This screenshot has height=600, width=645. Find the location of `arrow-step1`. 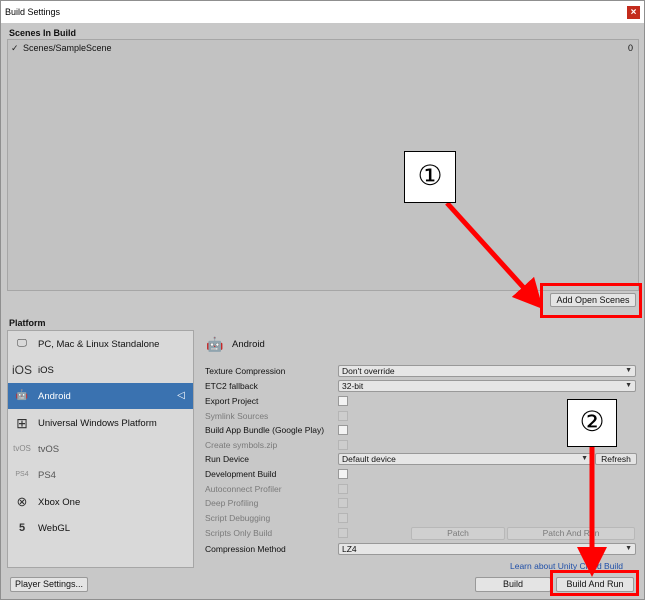

arrow-step1 is located at coordinates (494, 255).